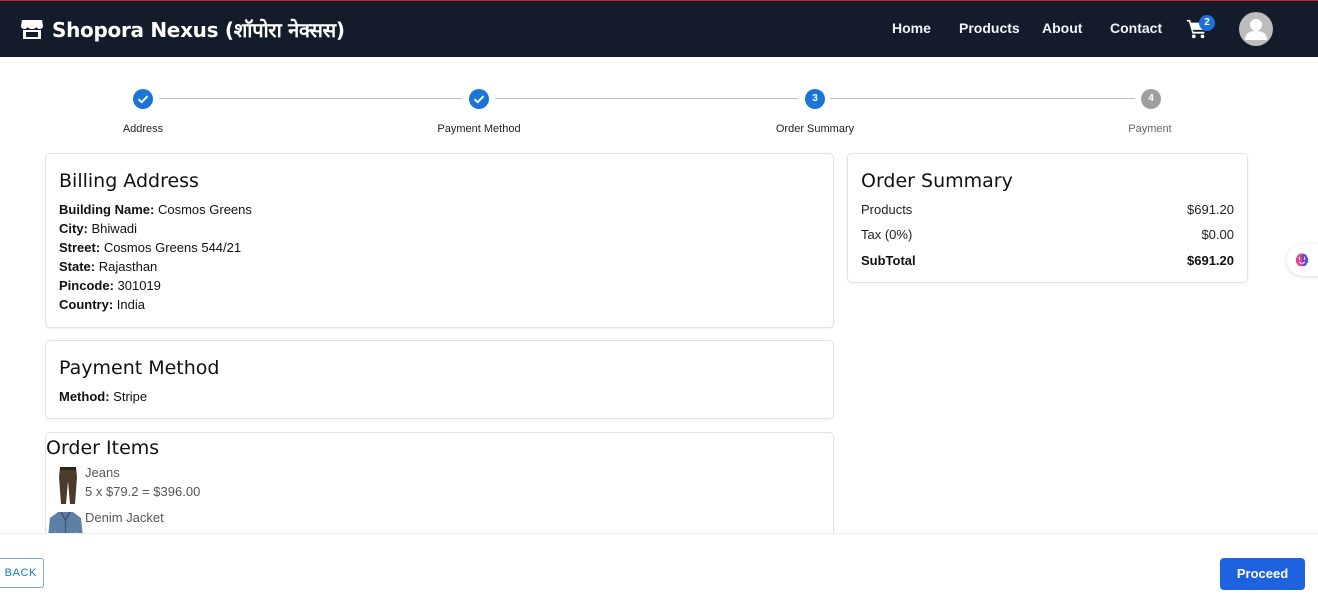  What do you see at coordinates (108, 266) in the screenshot?
I see `billing-field-state: State: Rajasthan` at bounding box center [108, 266].